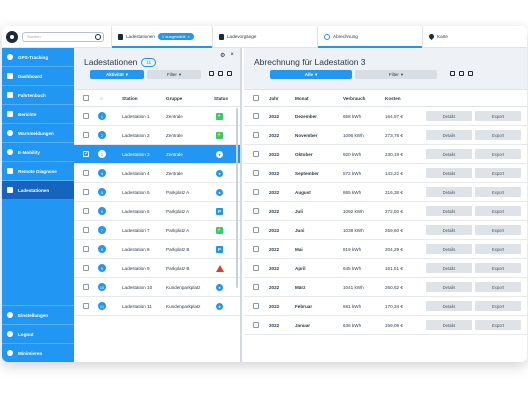 This screenshot has height=420, width=528. I want to click on search-icon, so click(98, 36).